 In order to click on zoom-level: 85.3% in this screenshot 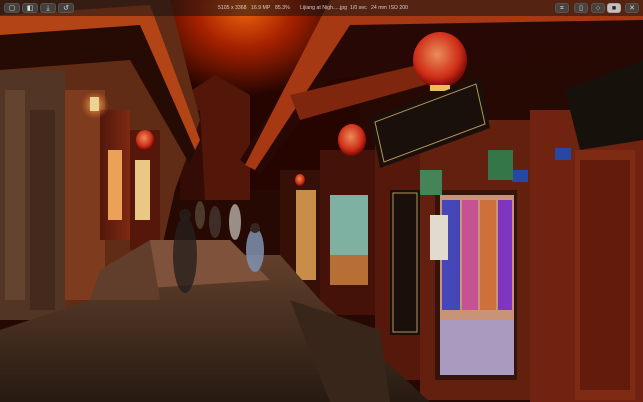, I will do `click(282, 8)`.